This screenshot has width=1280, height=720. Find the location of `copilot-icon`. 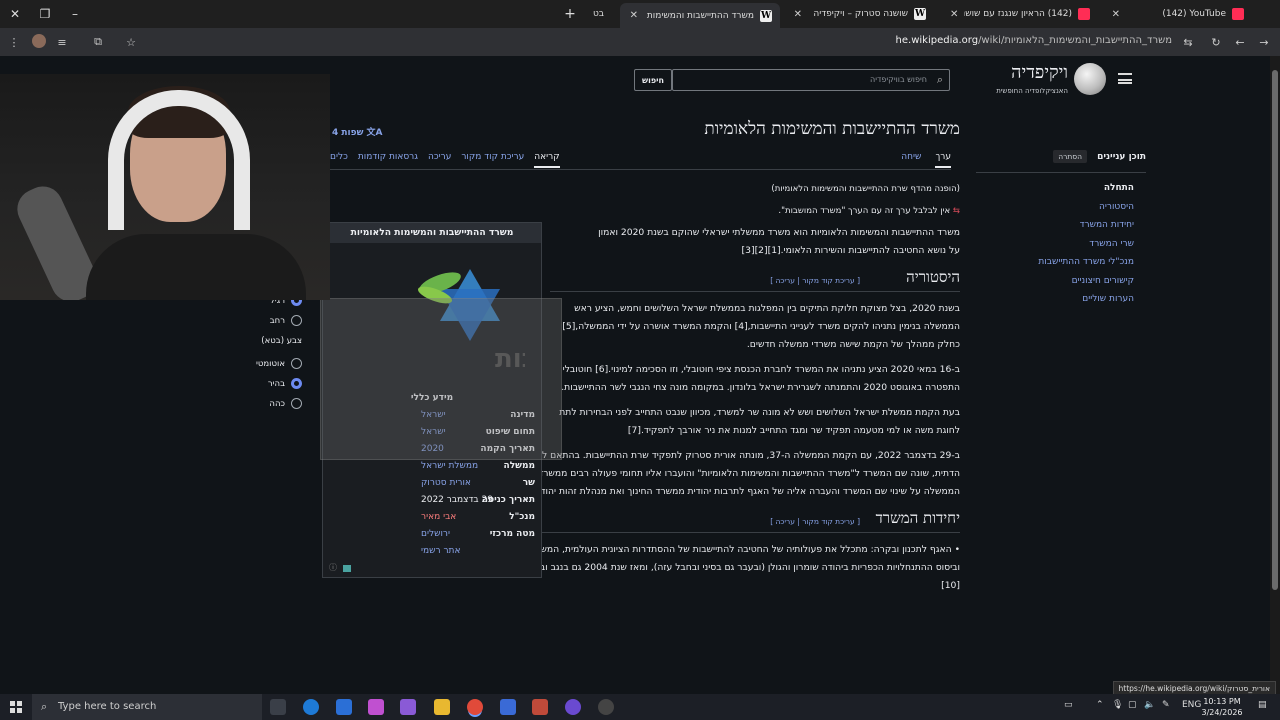

copilot-icon is located at coordinates (376, 707).